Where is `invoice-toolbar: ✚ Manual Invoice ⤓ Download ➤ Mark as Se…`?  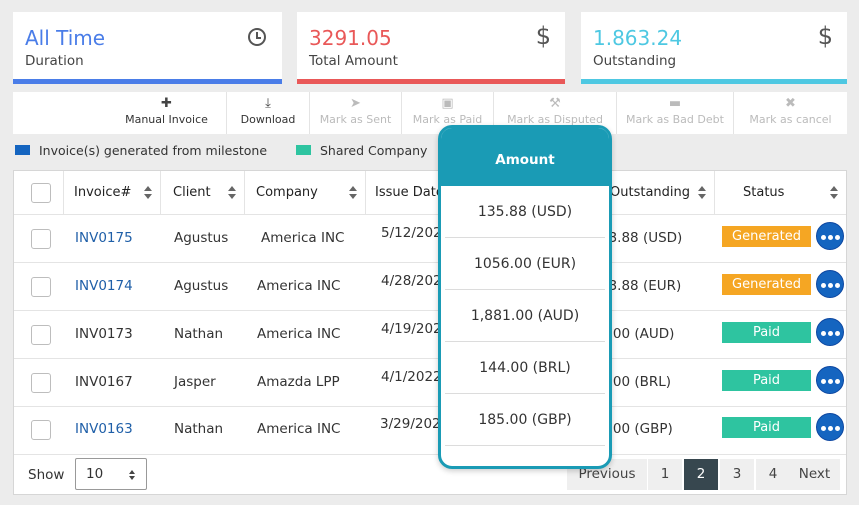 invoice-toolbar: ✚ Manual Invoice ⤓ Download ➤ Mark as Se… is located at coordinates (430, 113).